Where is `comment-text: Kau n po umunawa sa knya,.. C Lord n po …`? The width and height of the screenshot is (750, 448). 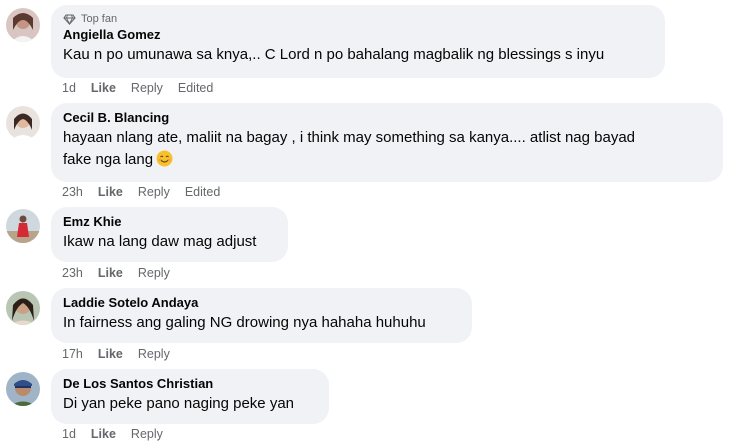
comment-text: Kau n po umunawa sa knya,.. C Lord n po … is located at coordinates (334, 54).